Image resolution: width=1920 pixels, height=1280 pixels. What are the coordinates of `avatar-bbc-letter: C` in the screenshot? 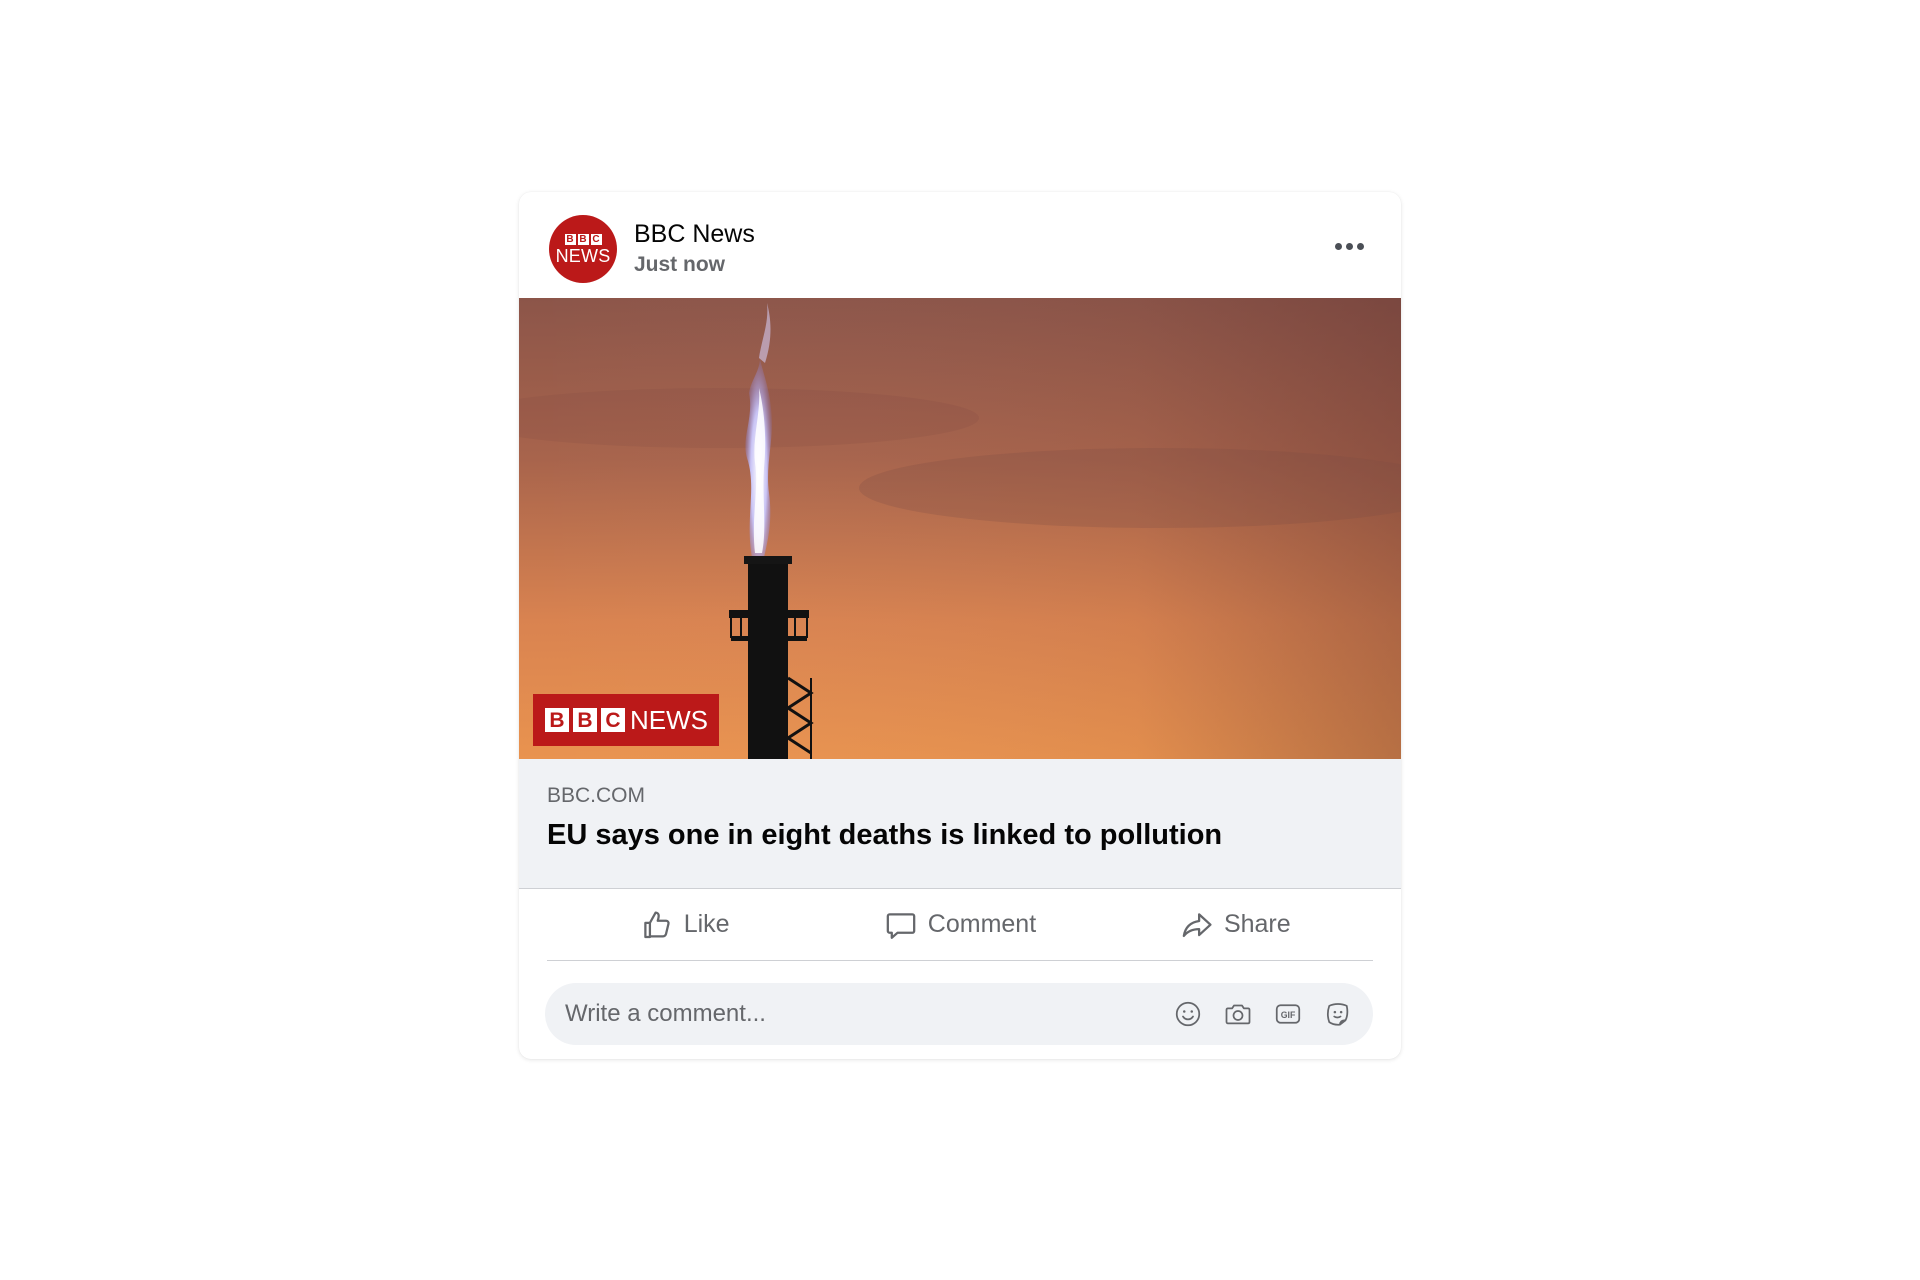 It's located at (596, 239).